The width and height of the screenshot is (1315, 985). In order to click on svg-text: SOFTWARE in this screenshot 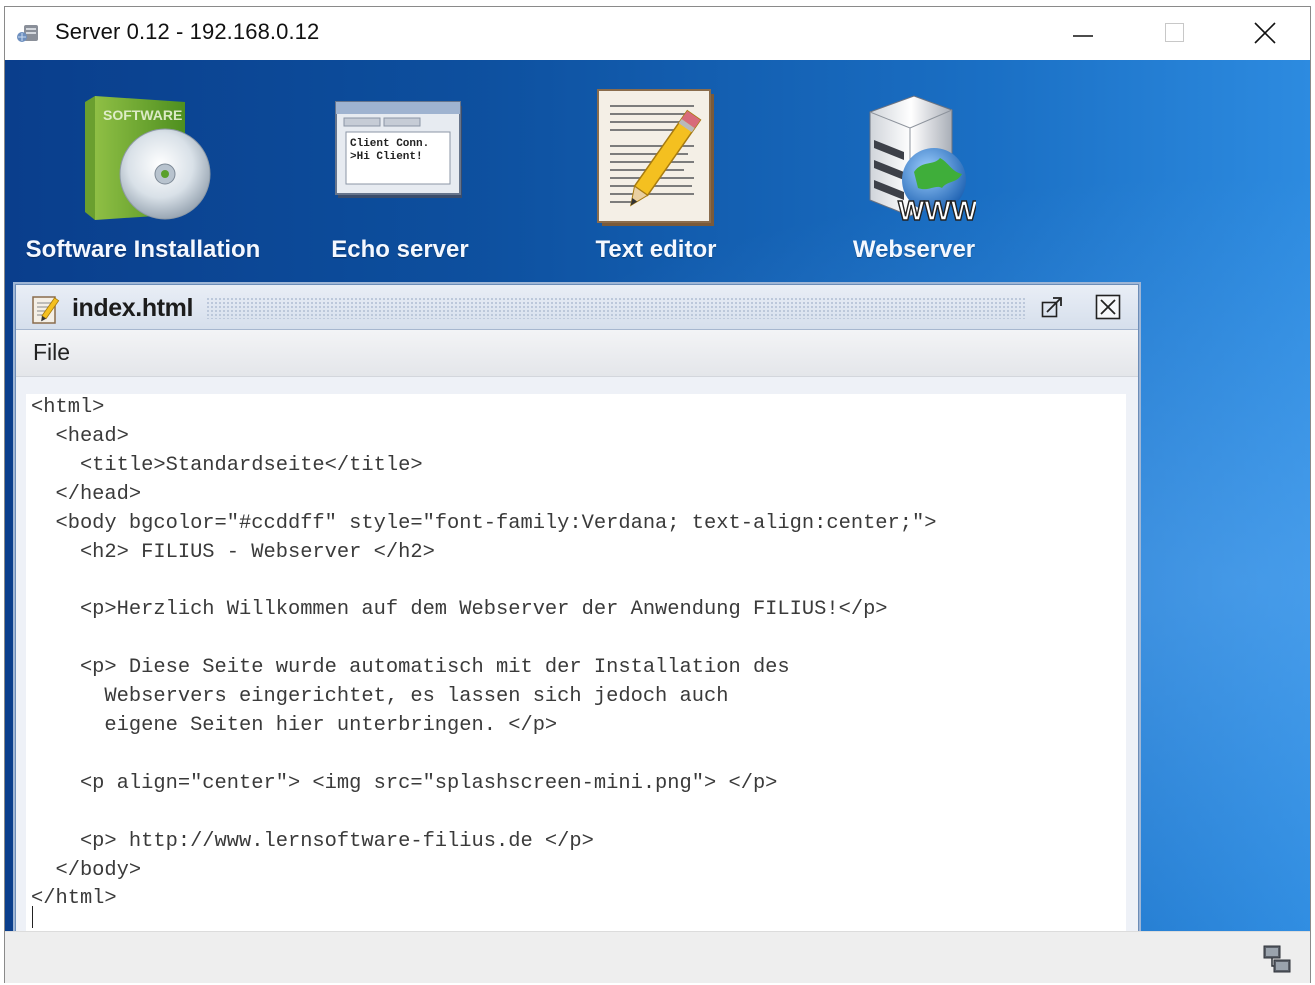, I will do `click(142, 115)`.